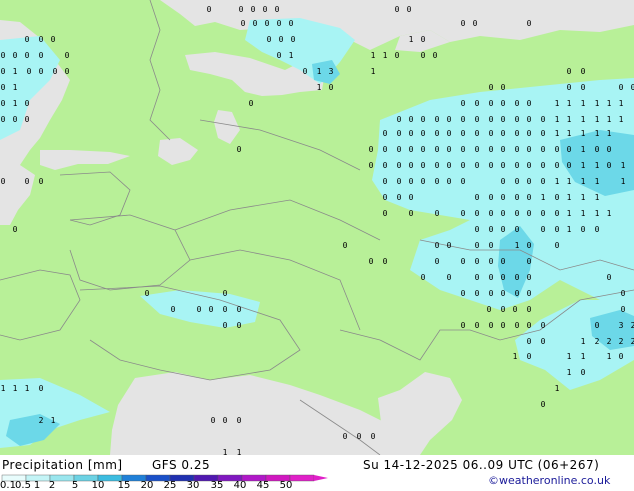 The width and height of the screenshot is (634, 491). I want to click on legend-arrow, so click(321, 478).